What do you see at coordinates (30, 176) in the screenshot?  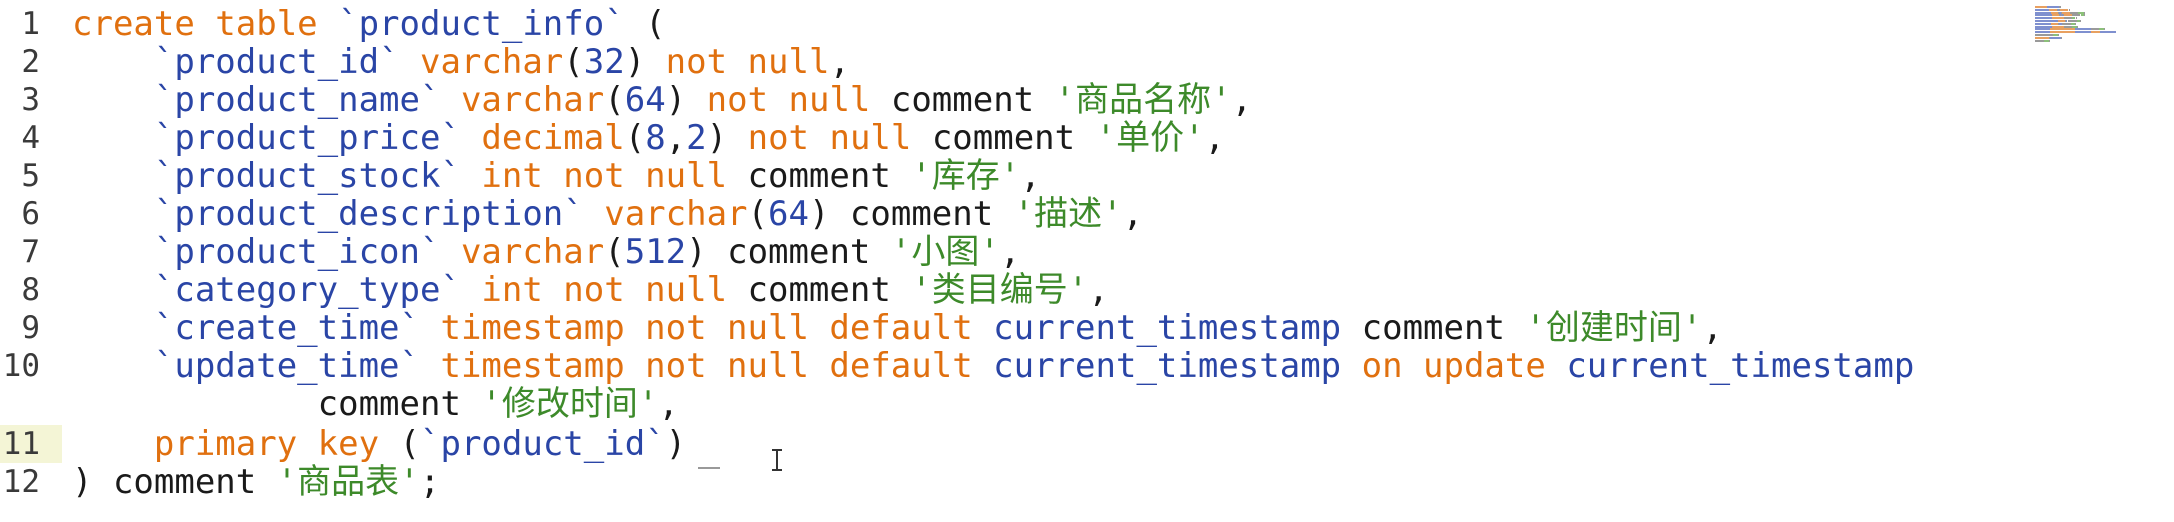 I see `line-number: 5` at bounding box center [30, 176].